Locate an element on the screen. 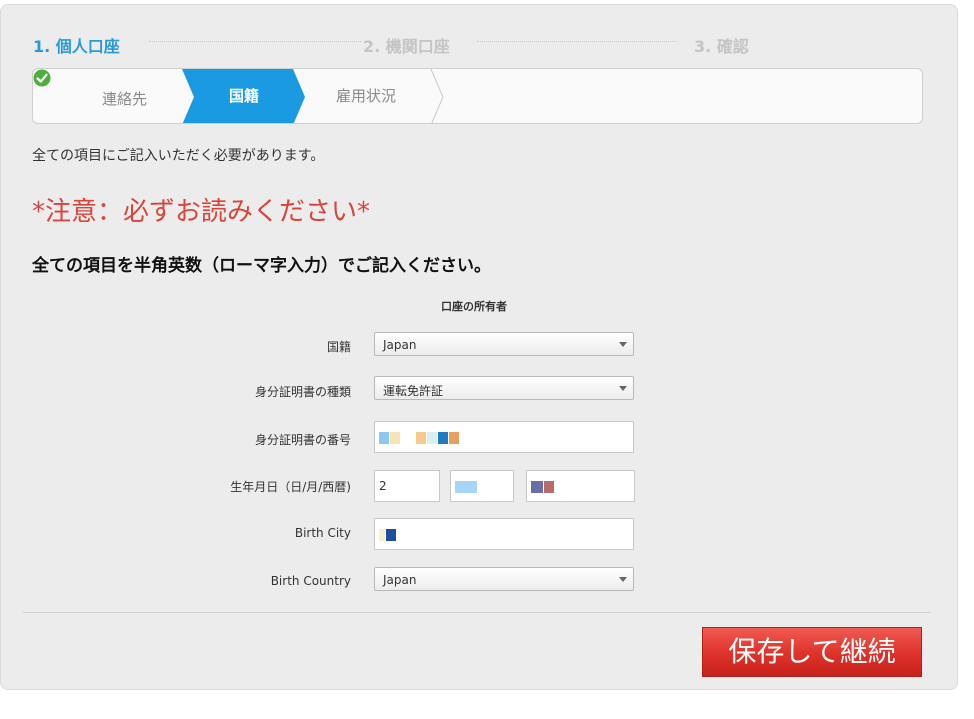 The width and height of the screenshot is (974, 719). warning-heading: *注意：必ずお読みください* is located at coordinates (201, 212).